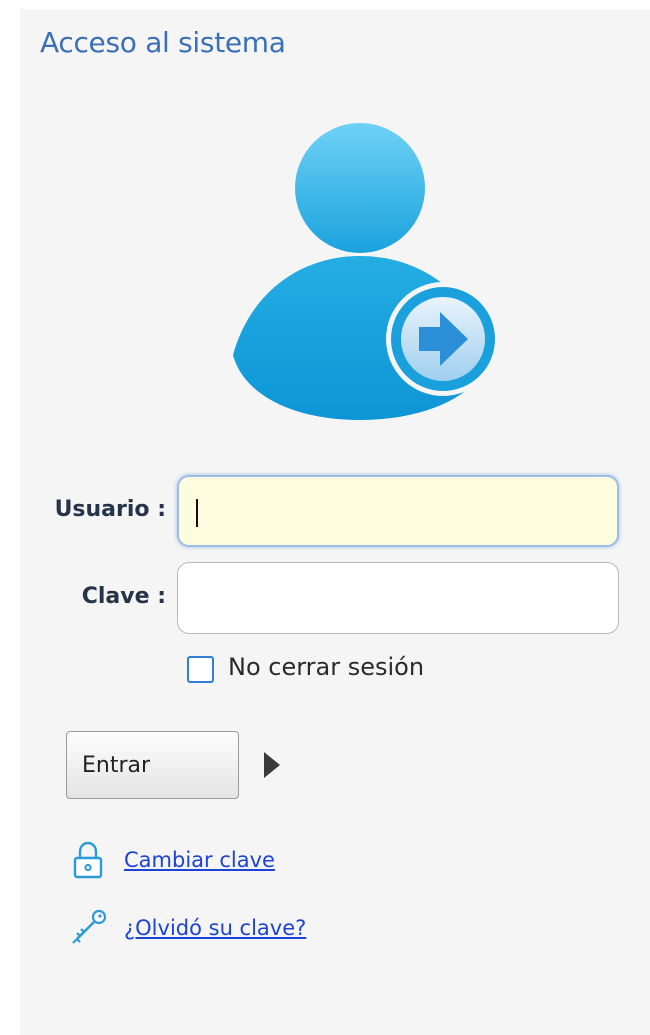  I want to click on username-input, so click(398, 511).